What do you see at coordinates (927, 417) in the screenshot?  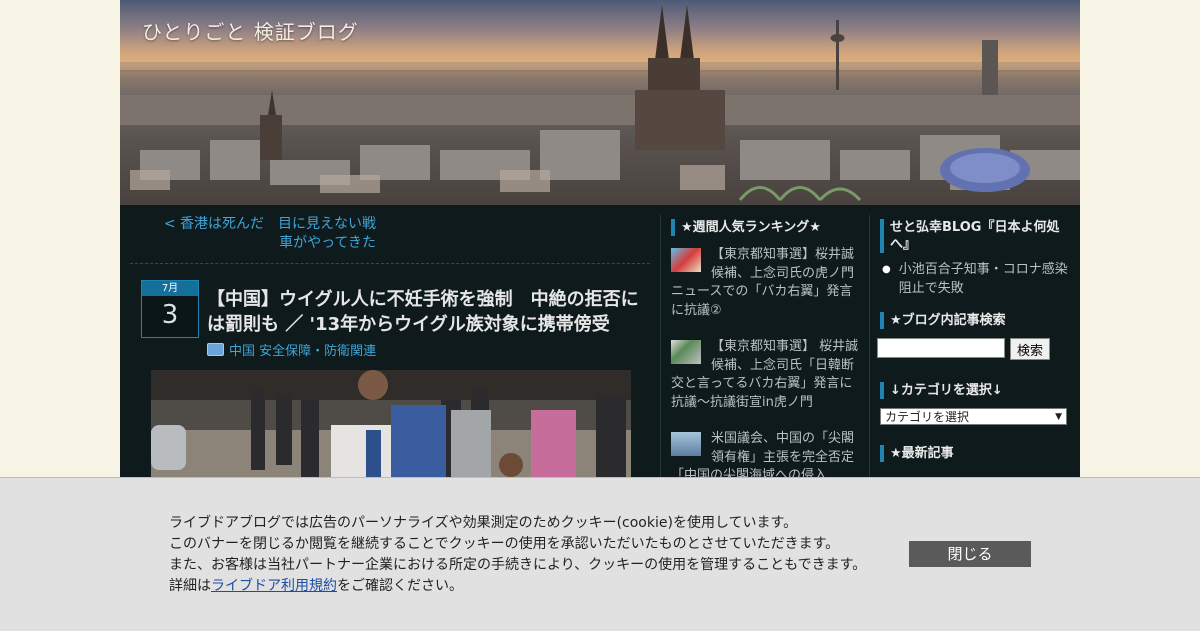 I see `category-select-value: カテゴリを選択` at bounding box center [927, 417].